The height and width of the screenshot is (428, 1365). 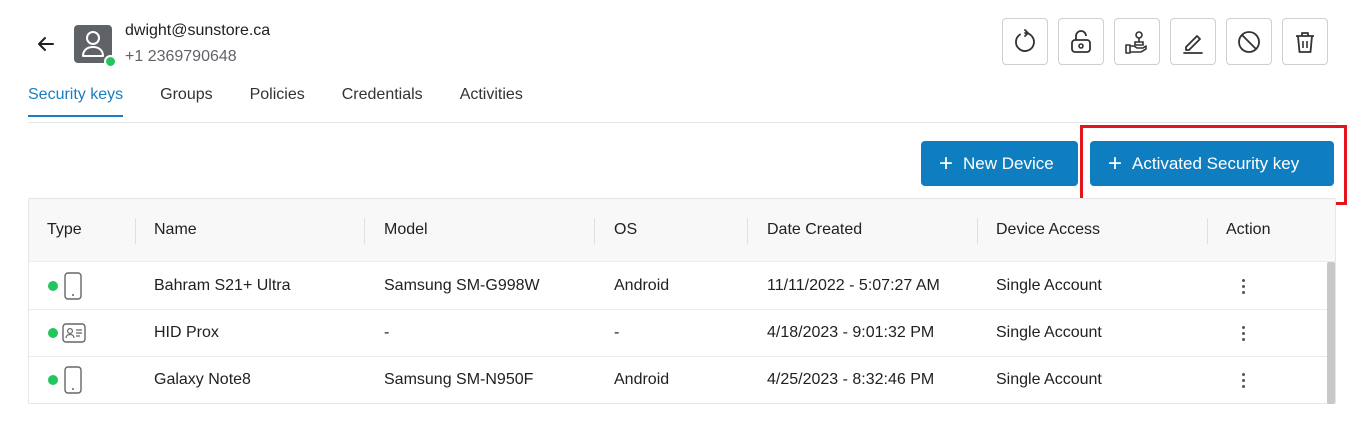 I want to click on device-model: Samsung SM-N950F, so click(x=459, y=379).